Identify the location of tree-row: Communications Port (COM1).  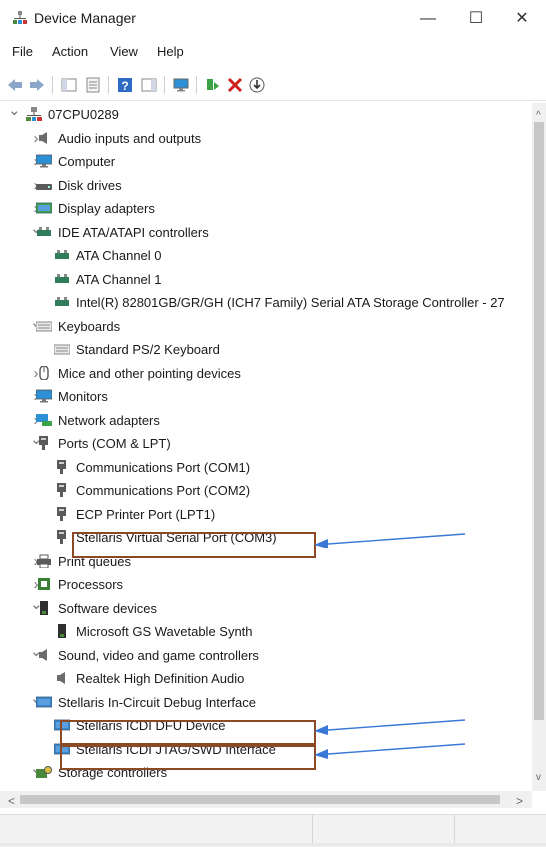
(266, 467).